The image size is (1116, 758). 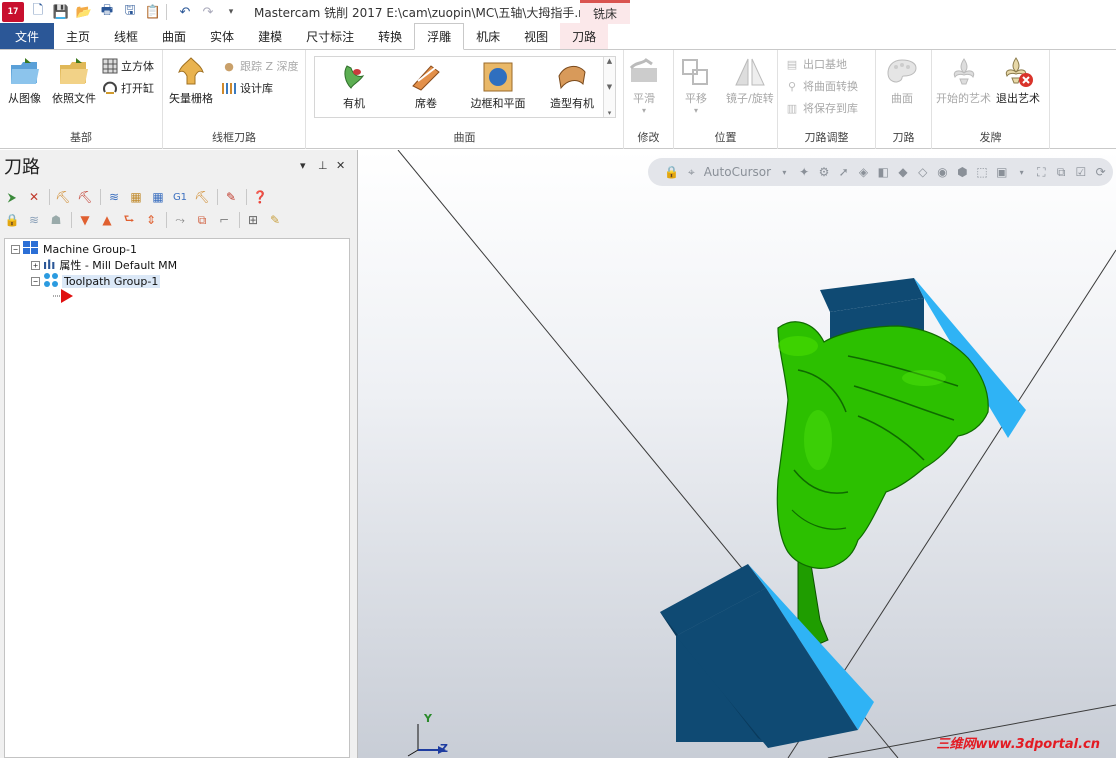 I want to click on refresh-icon: ⟳, so click(x=1100, y=172).